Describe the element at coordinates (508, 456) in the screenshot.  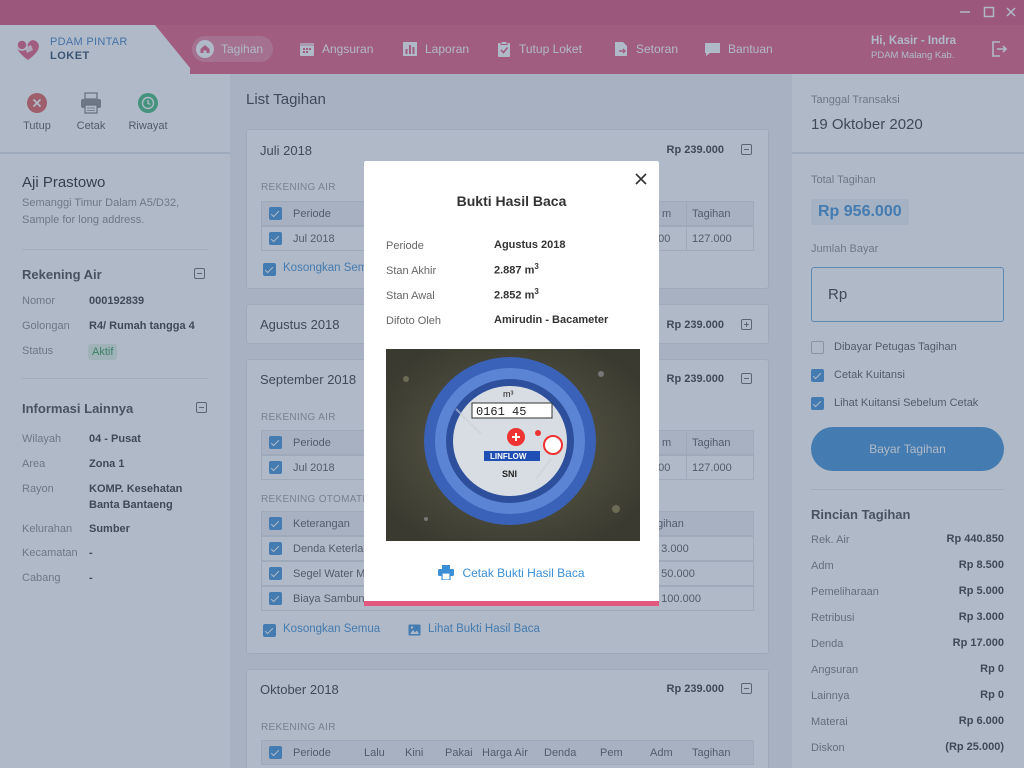
I see `meter-brand: LINFLOW` at that location.